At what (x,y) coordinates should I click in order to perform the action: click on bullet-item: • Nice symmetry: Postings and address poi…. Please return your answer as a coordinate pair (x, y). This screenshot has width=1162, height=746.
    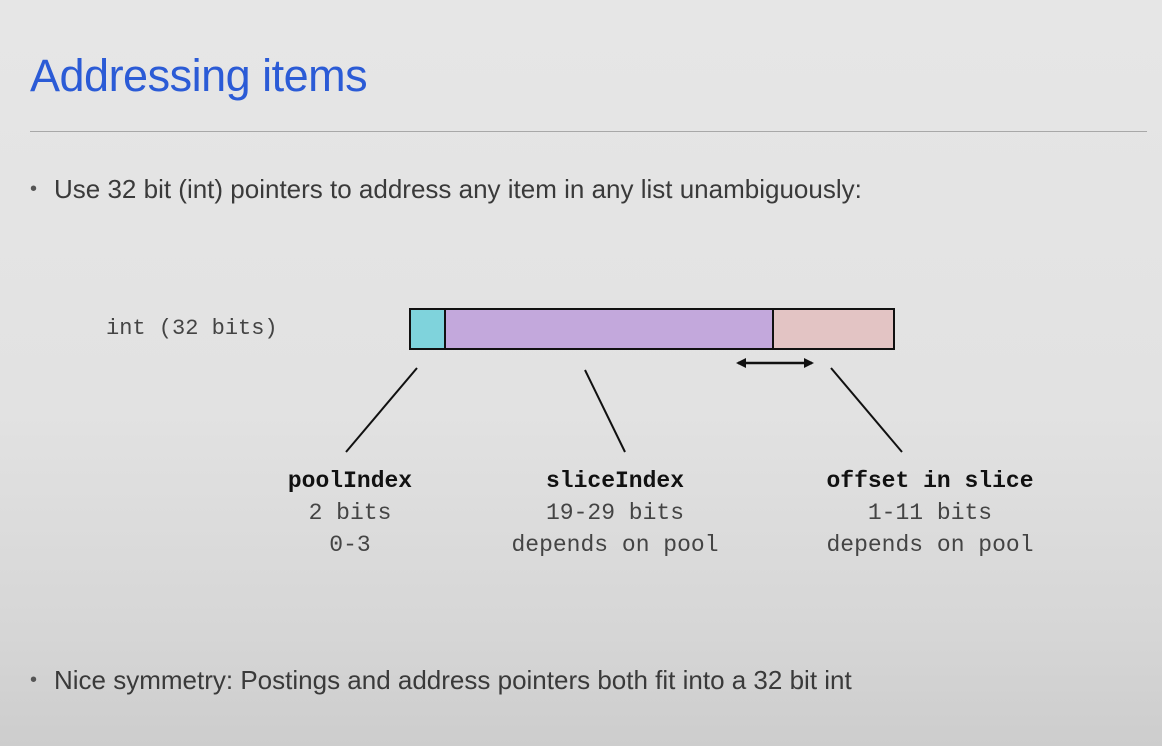
    Looking at the image, I should click on (441, 680).